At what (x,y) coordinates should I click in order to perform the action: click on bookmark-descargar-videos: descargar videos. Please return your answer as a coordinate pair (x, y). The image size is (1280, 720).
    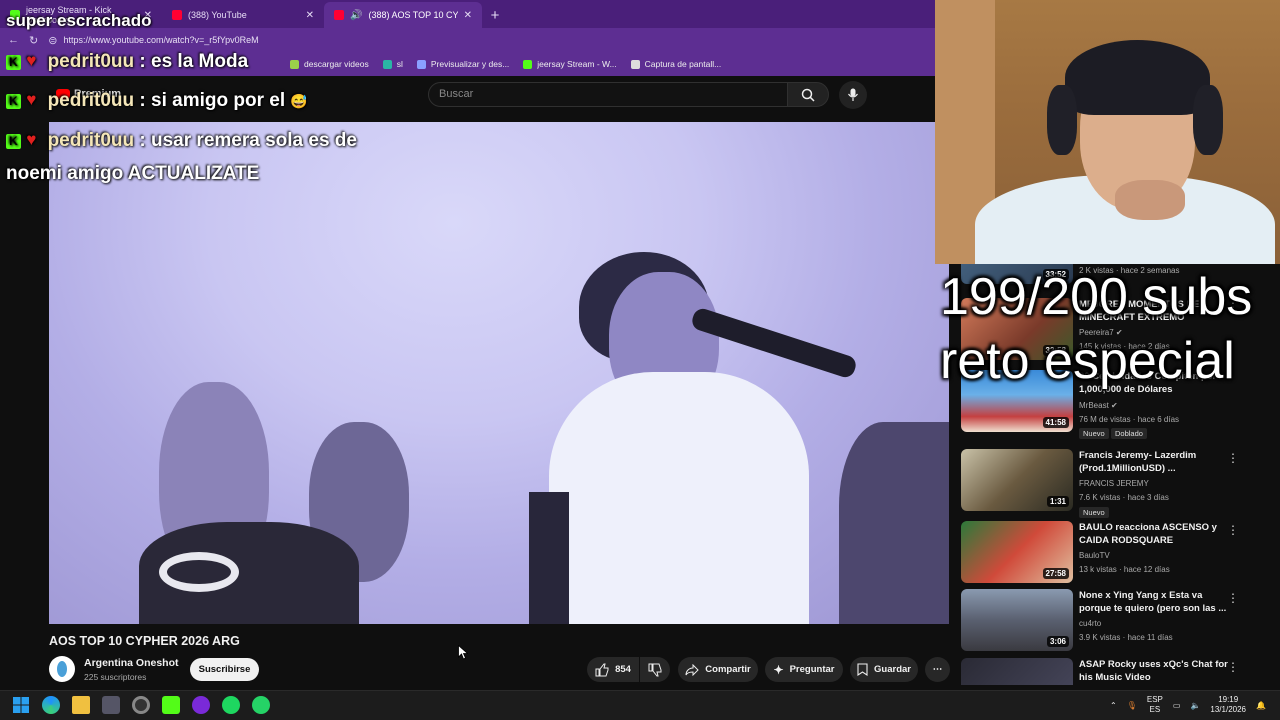
    Looking at the image, I should click on (329, 64).